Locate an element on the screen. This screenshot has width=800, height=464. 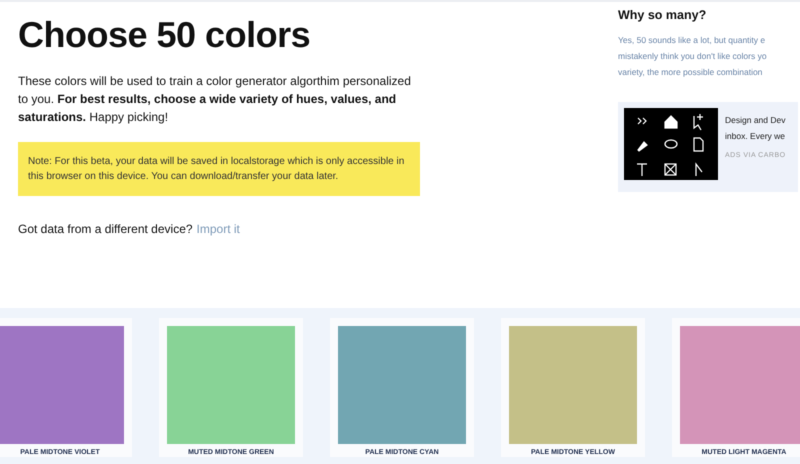
sidebar-text: Yes, 50 sounds like a lot, but quantity e is located at coordinates (692, 40).